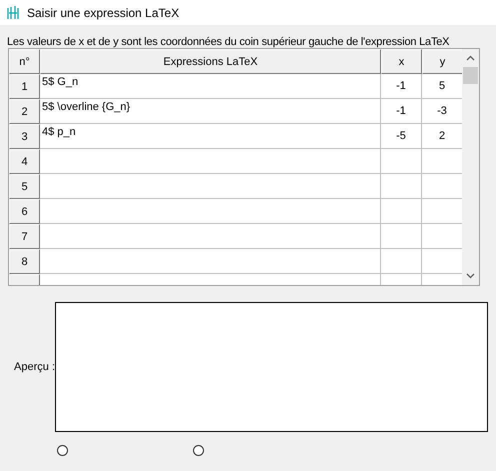 The width and height of the screenshot is (496, 471). What do you see at coordinates (210, 111) in the screenshot?
I see `expression-cell: 5$ \overline {G_n}` at bounding box center [210, 111].